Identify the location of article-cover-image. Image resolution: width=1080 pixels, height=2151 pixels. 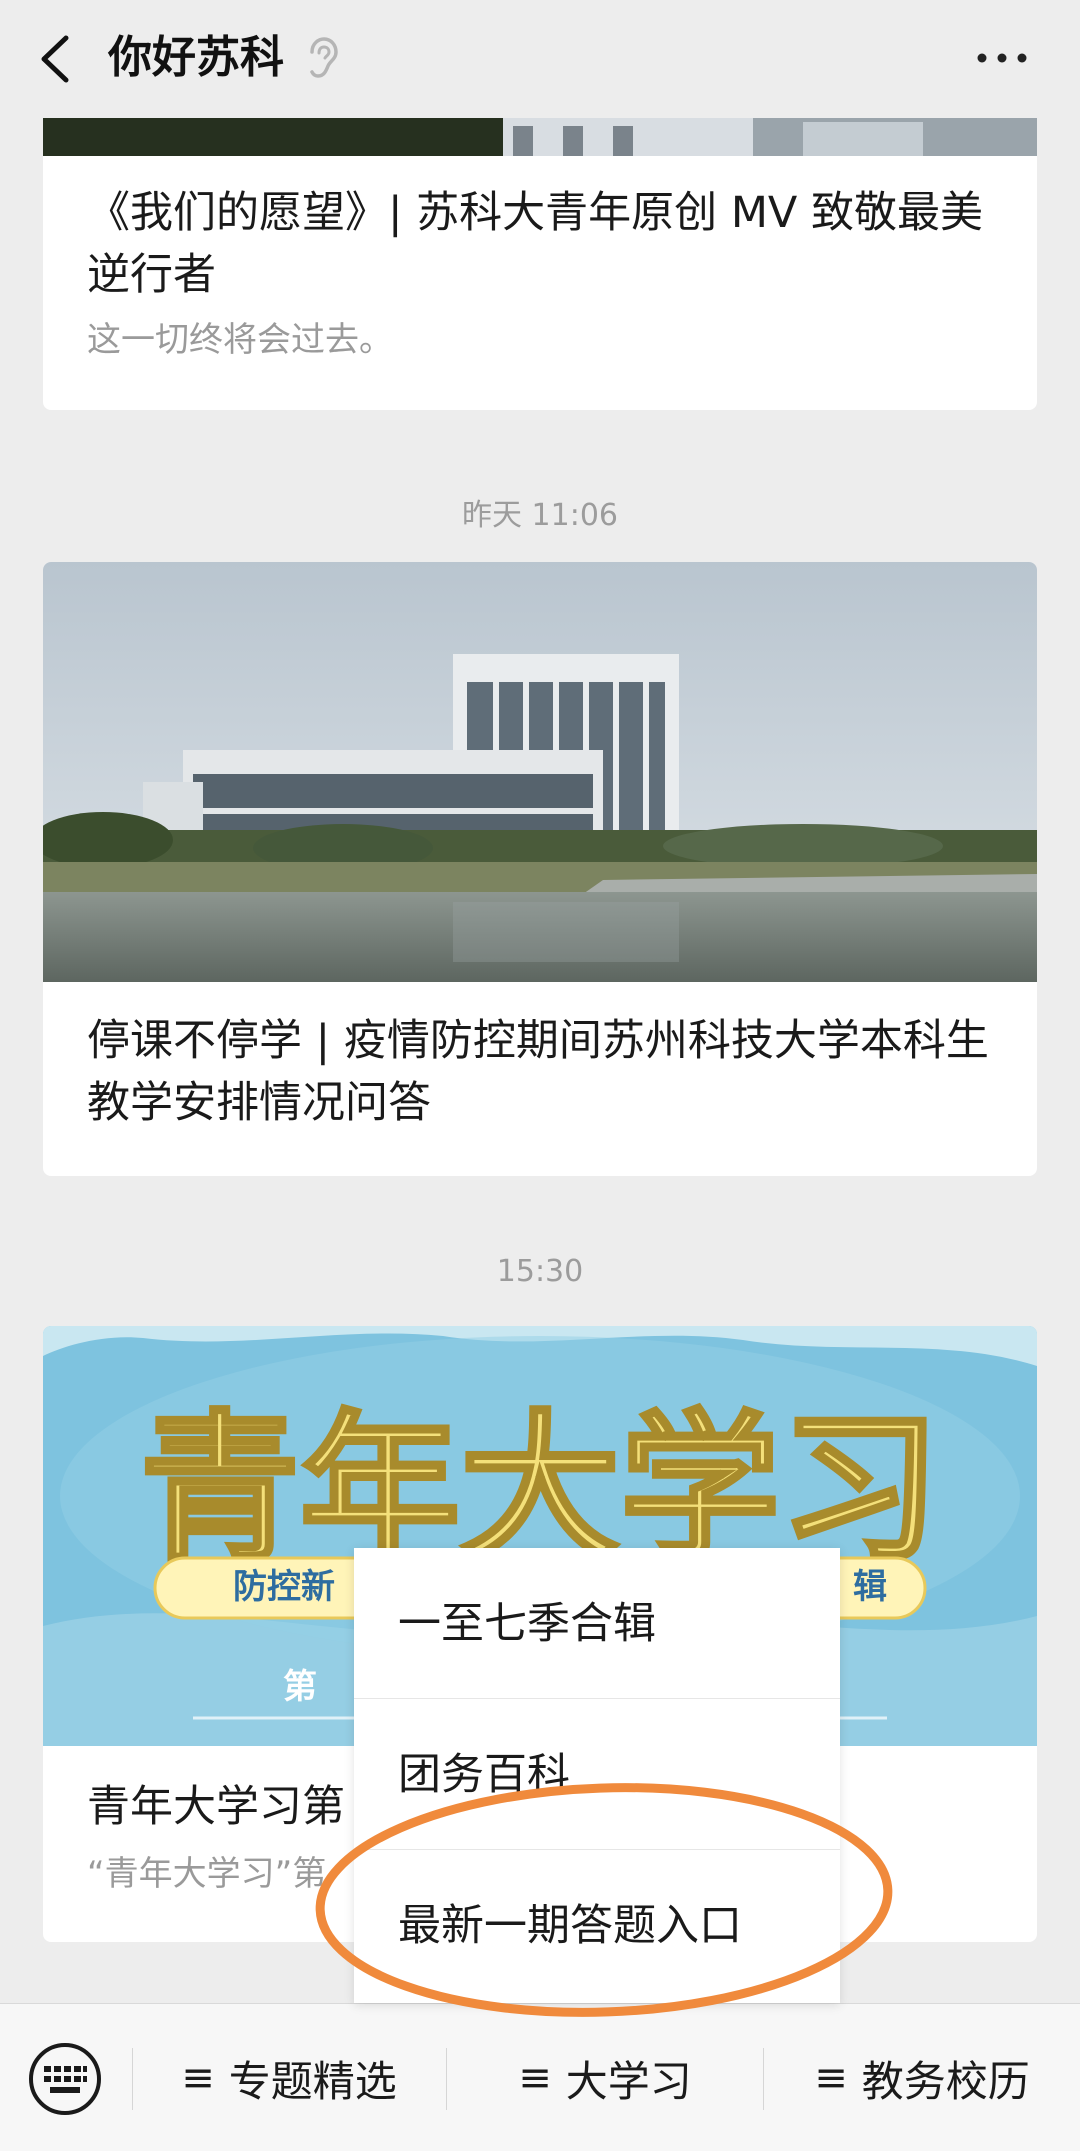
(540, 137).